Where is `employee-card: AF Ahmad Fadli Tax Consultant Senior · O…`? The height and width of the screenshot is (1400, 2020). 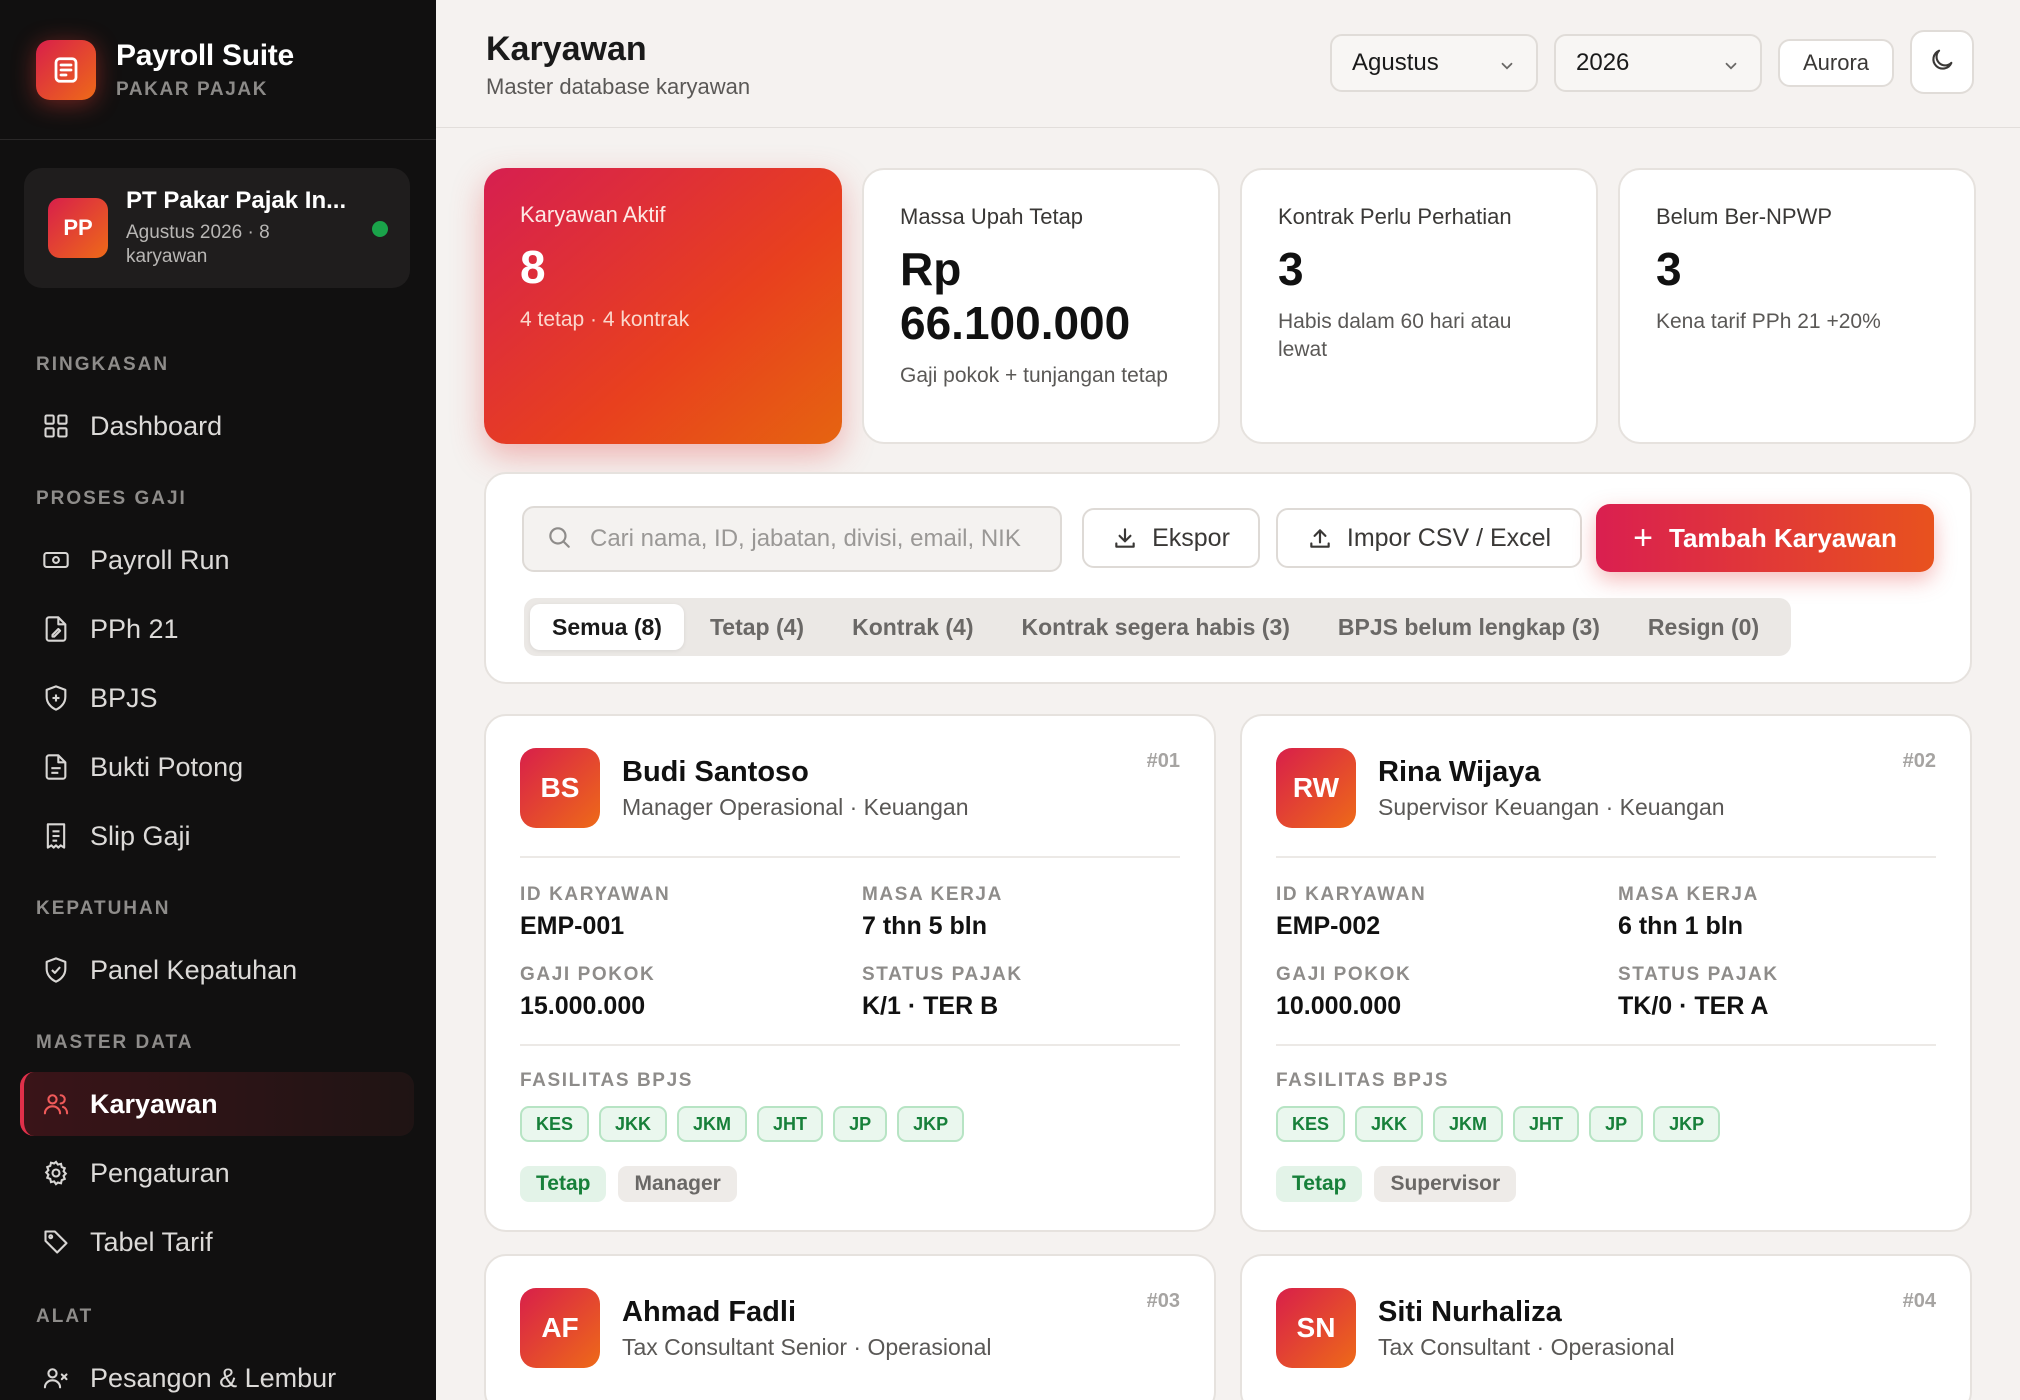
employee-card: AF Ahmad Fadli Tax Consultant Senior · O… is located at coordinates (850, 1327).